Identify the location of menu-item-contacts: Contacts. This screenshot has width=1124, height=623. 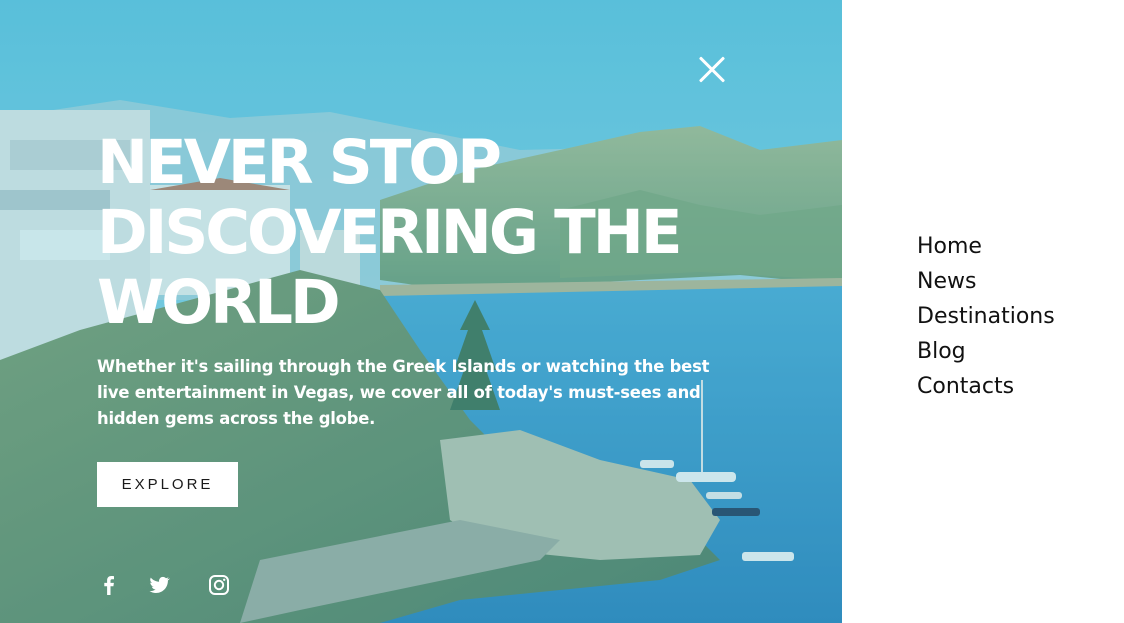
(986, 386).